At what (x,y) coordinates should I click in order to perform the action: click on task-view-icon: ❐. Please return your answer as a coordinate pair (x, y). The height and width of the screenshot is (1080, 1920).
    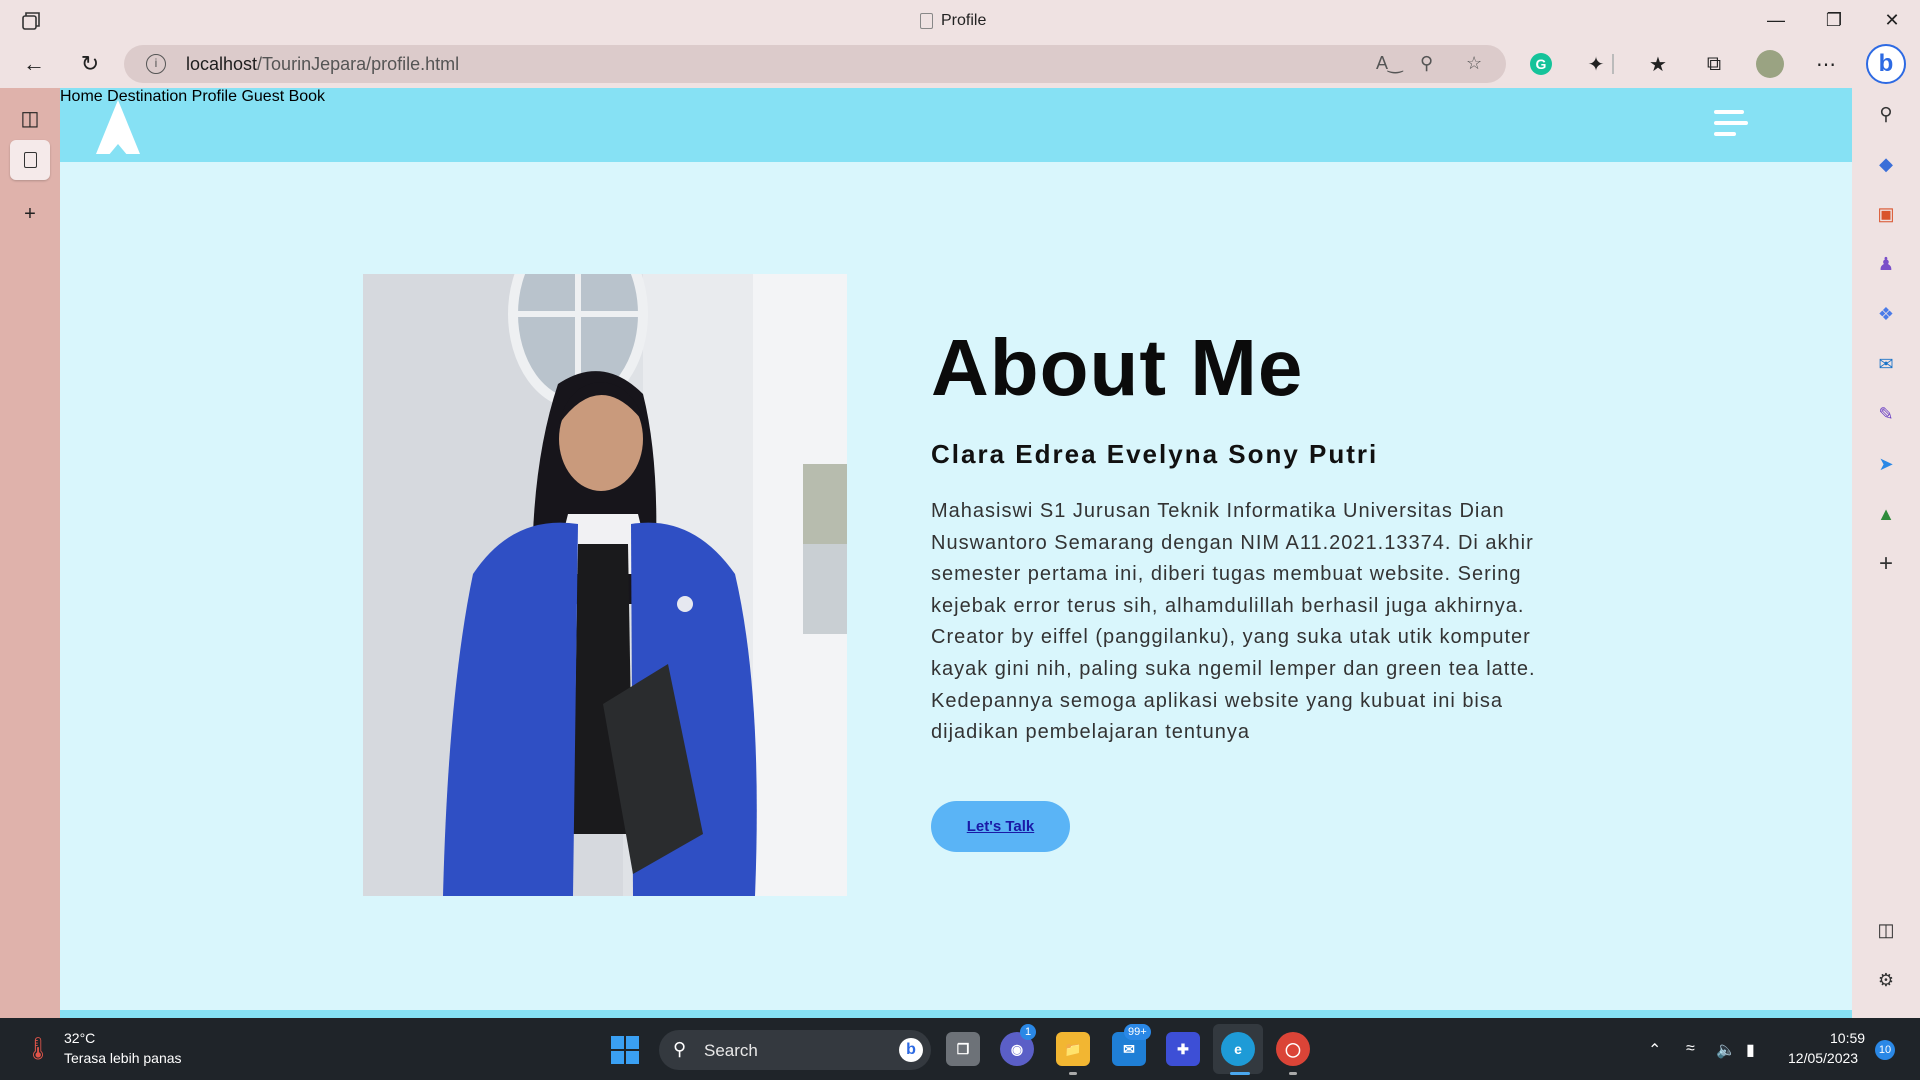
    Looking at the image, I should click on (963, 1049).